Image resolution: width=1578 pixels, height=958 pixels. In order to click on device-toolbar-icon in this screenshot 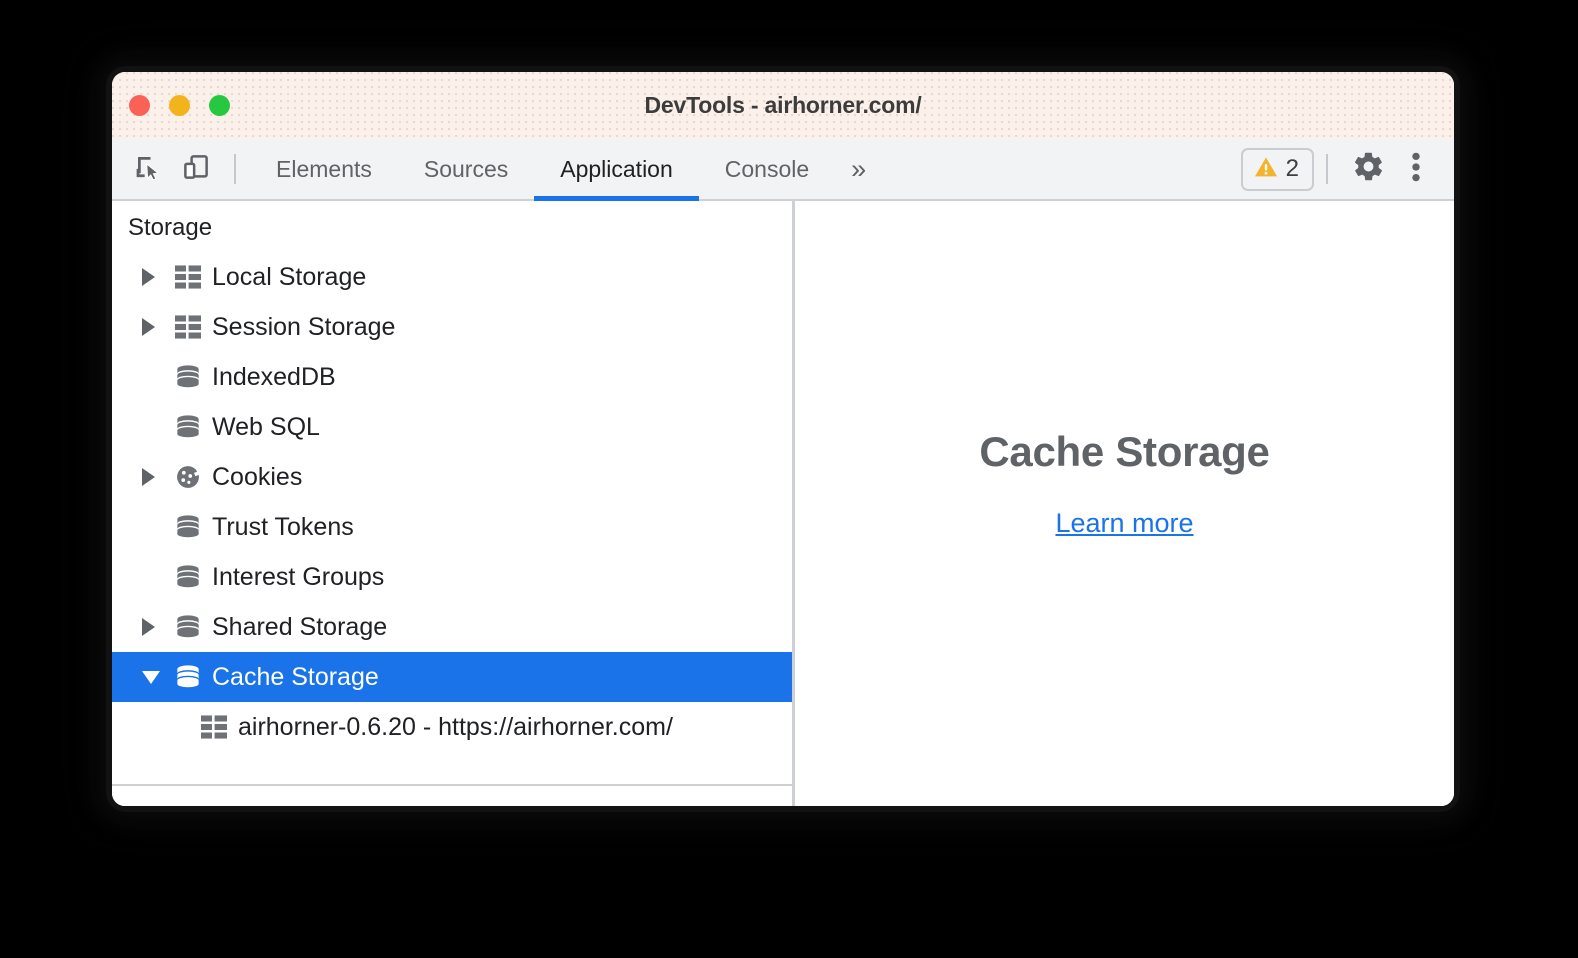, I will do `click(196, 169)`.